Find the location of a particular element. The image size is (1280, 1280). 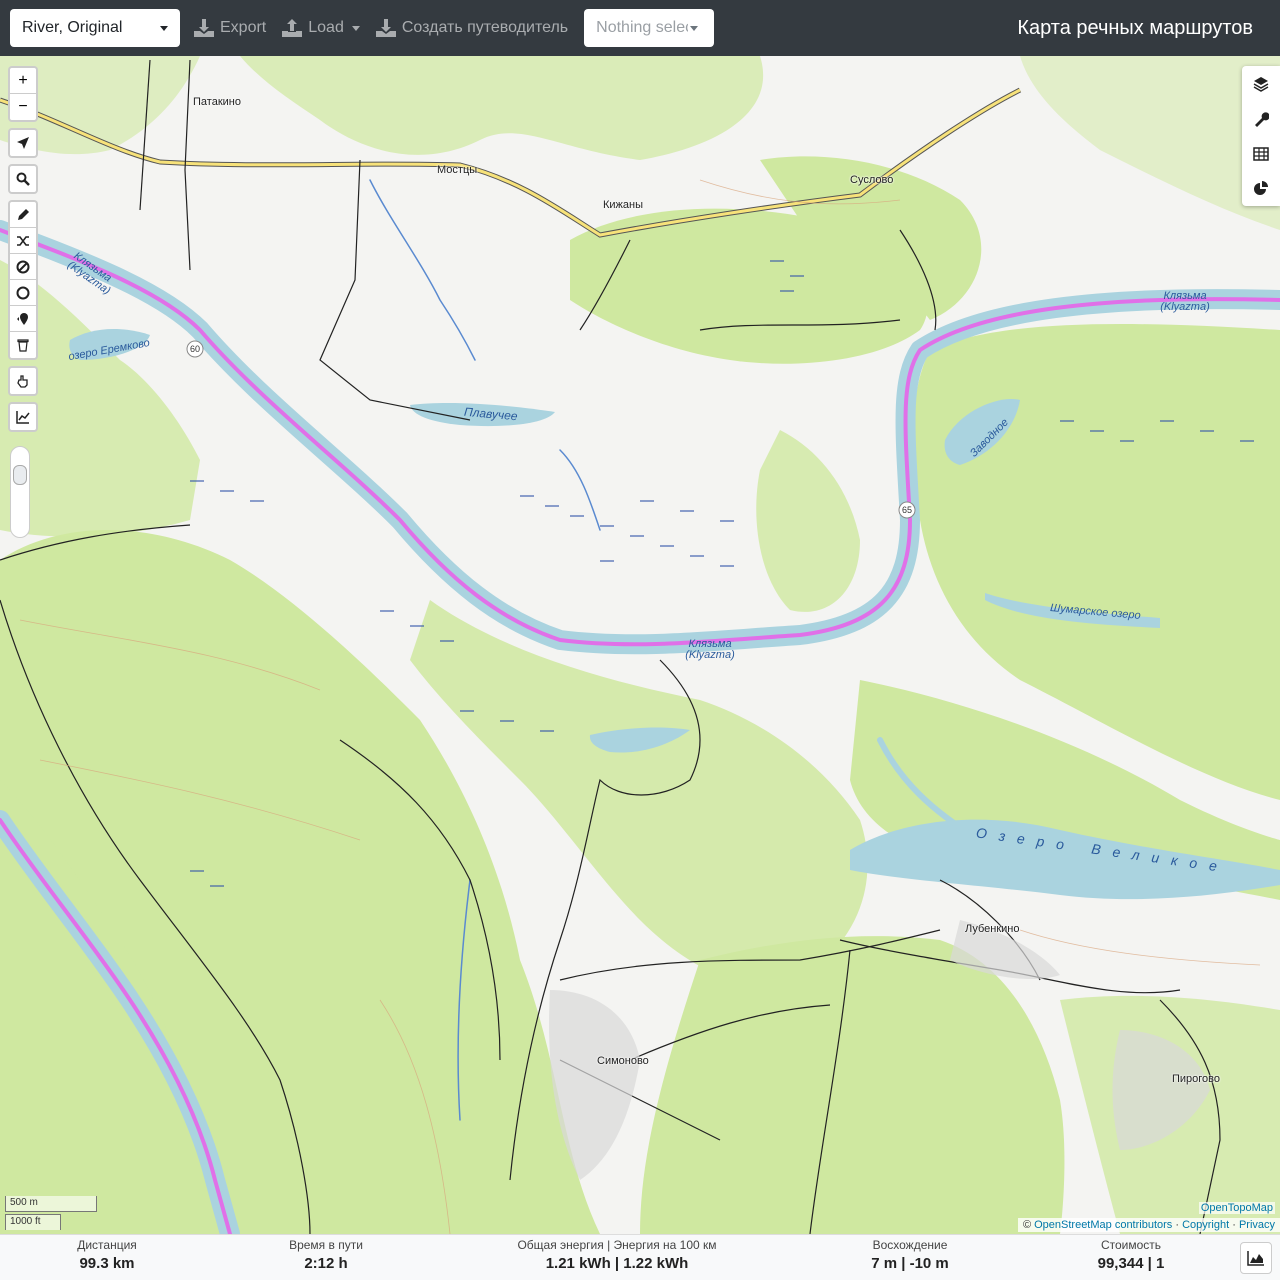

scale-metric: 500 m is located at coordinates (51, 1204).